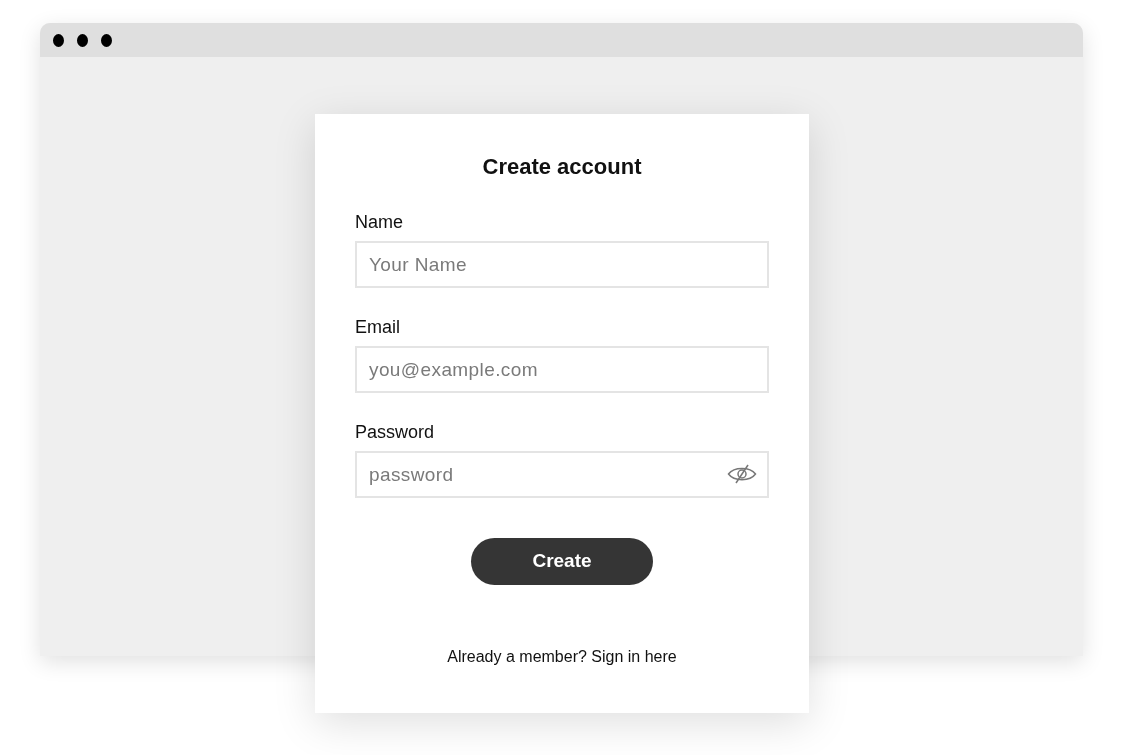  What do you see at coordinates (562, 369) in the screenshot?
I see `email-field: you@example.com` at bounding box center [562, 369].